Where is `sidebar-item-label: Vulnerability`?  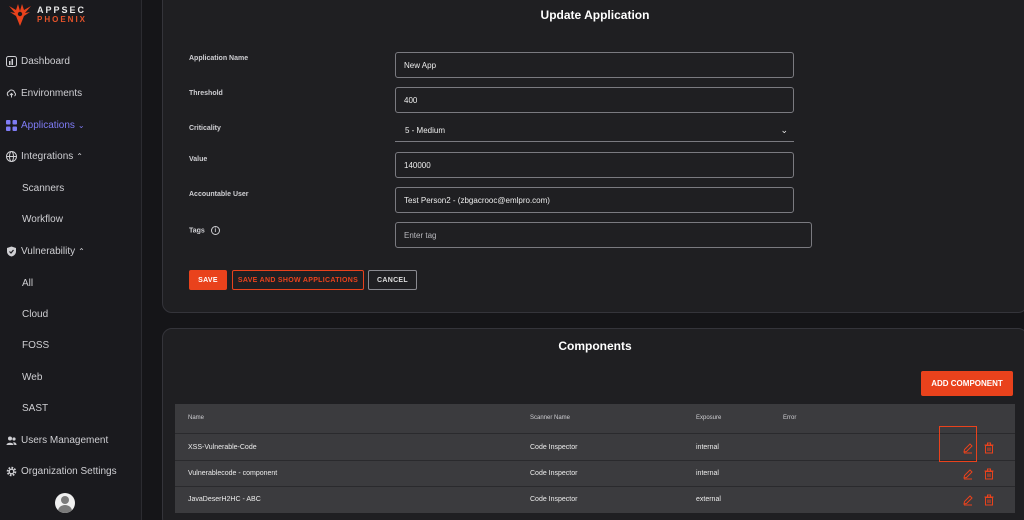 sidebar-item-label: Vulnerability is located at coordinates (48, 251).